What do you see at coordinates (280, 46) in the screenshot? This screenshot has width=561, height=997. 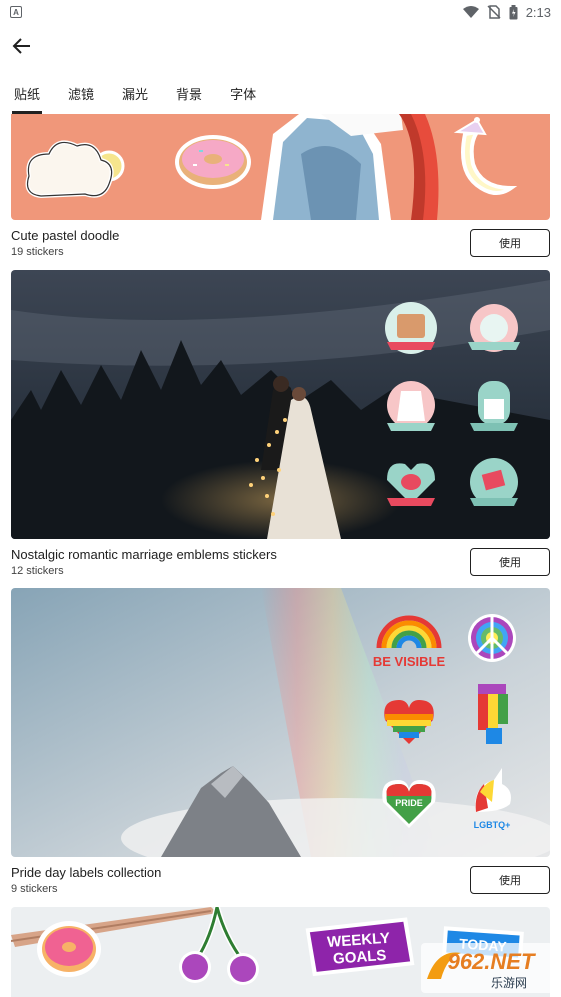 I see `app-bar` at bounding box center [280, 46].